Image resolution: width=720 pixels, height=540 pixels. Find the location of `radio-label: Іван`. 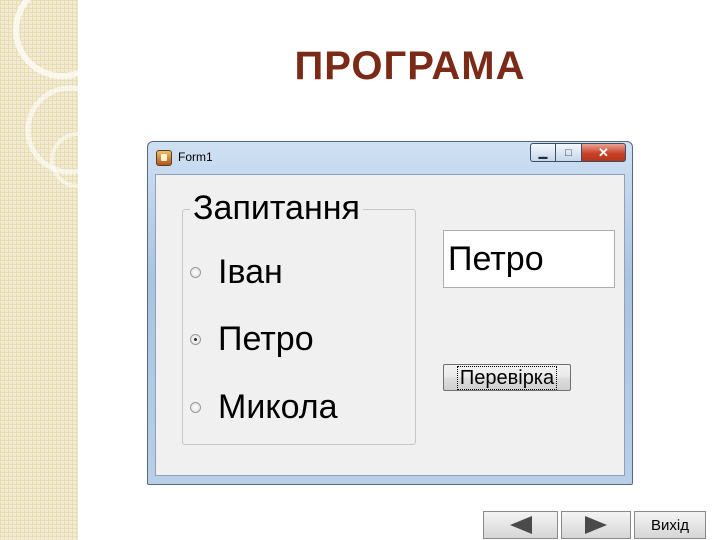

radio-label: Іван is located at coordinates (250, 271).